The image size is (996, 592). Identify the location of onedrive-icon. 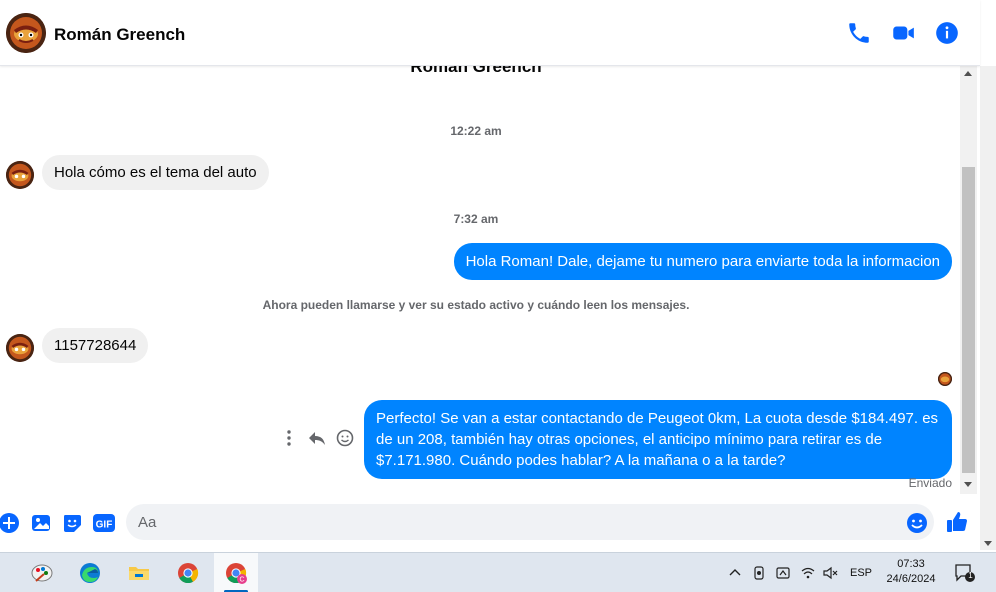
(783, 573).